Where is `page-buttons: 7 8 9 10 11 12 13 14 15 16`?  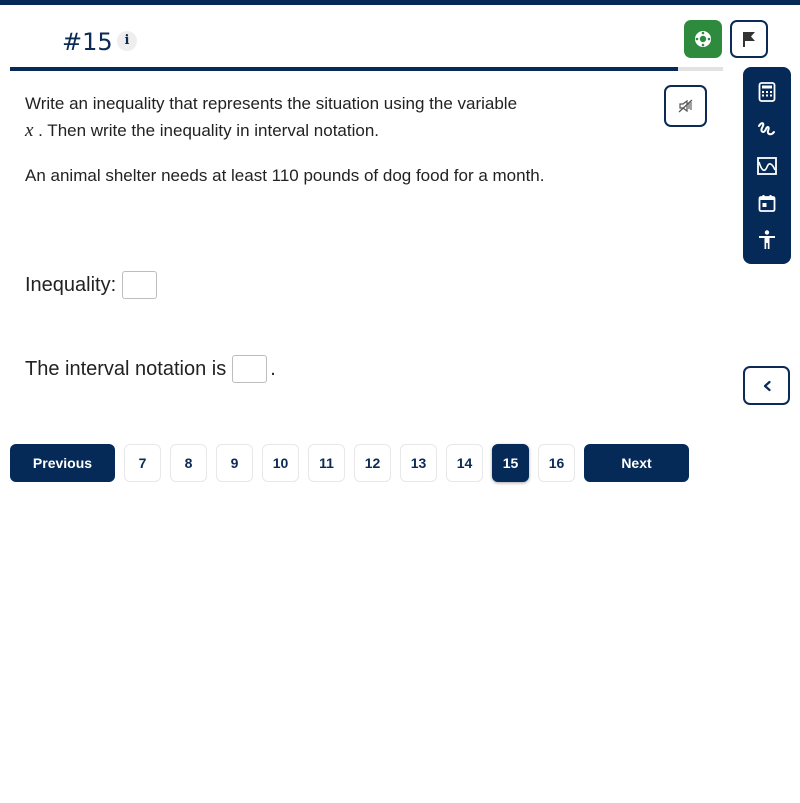 page-buttons: 7 8 9 10 11 12 13 14 15 16 is located at coordinates (345, 463).